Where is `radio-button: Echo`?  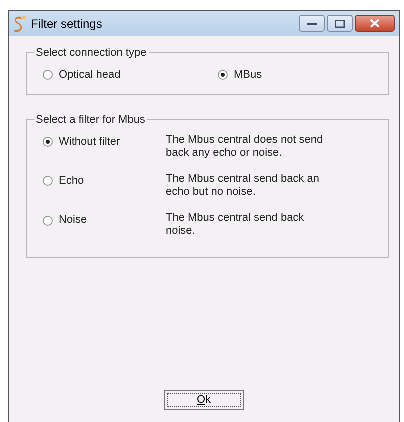
radio-button: Echo is located at coordinates (102, 181).